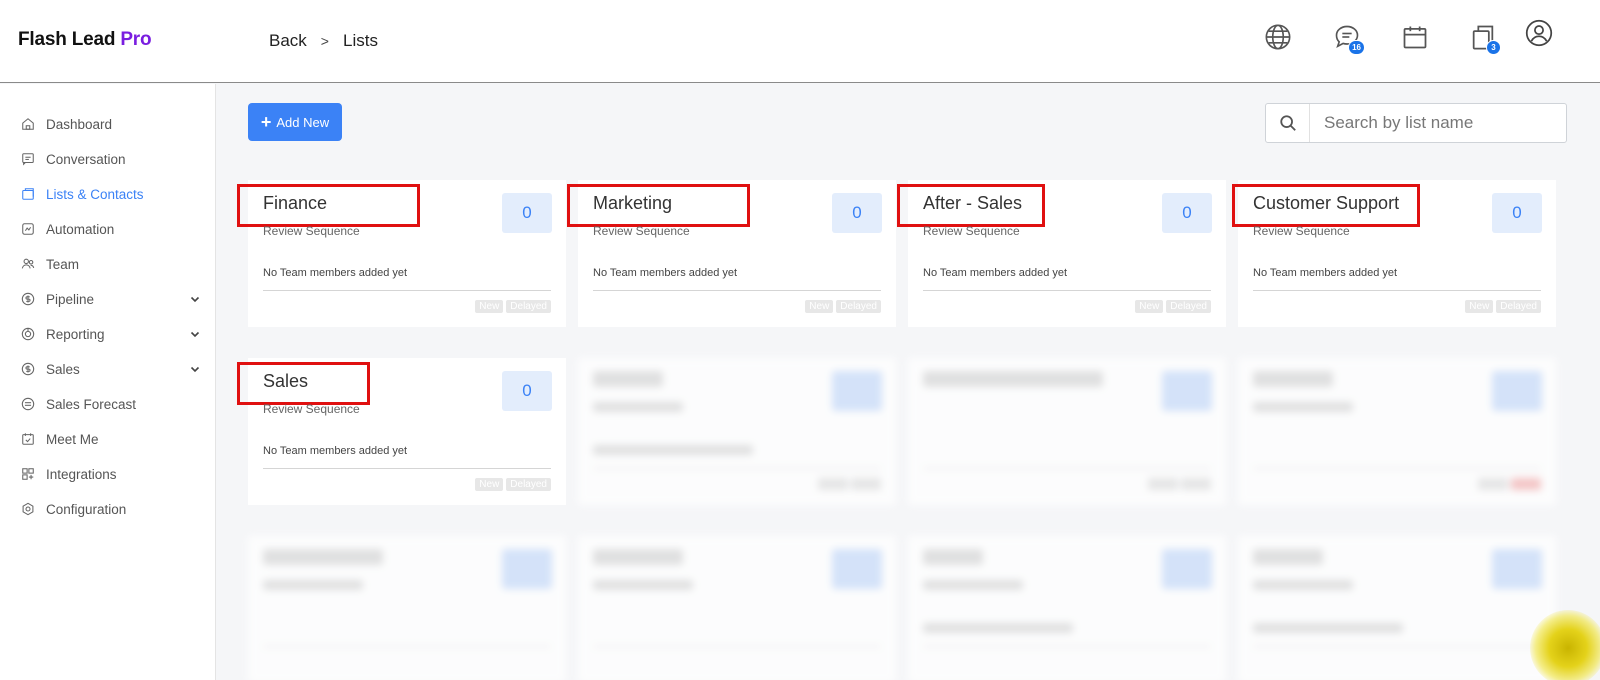  What do you see at coordinates (81, 474) in the screenshot?
I see `sidebar-item-label: Integrations` at bounding box center [81, 474].